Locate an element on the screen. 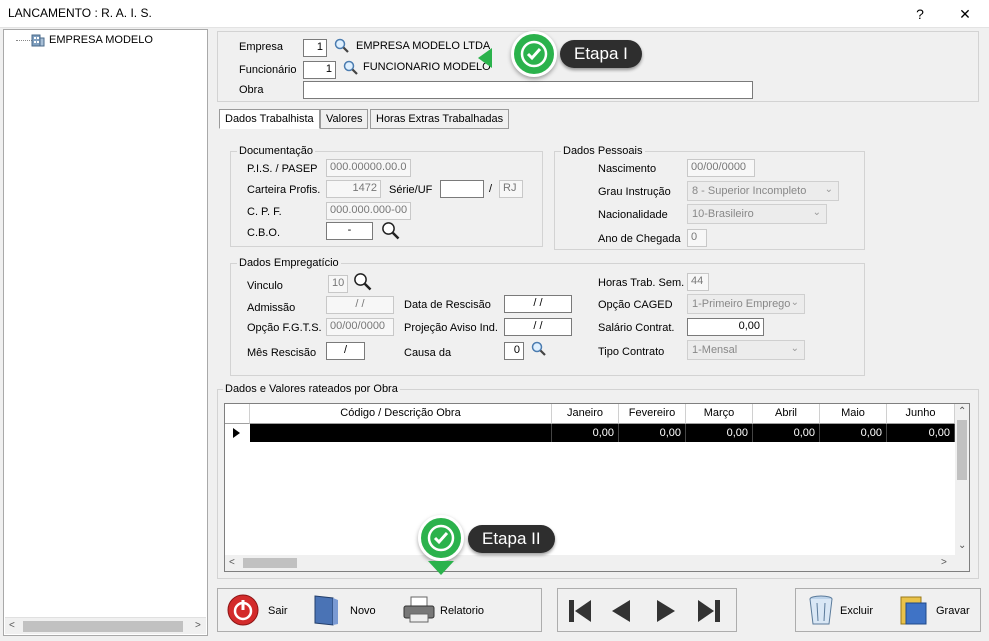 Image resolution: width=989 pixels, height=641 pixels. admissao-field: / / is located at coordinates (360, 305).